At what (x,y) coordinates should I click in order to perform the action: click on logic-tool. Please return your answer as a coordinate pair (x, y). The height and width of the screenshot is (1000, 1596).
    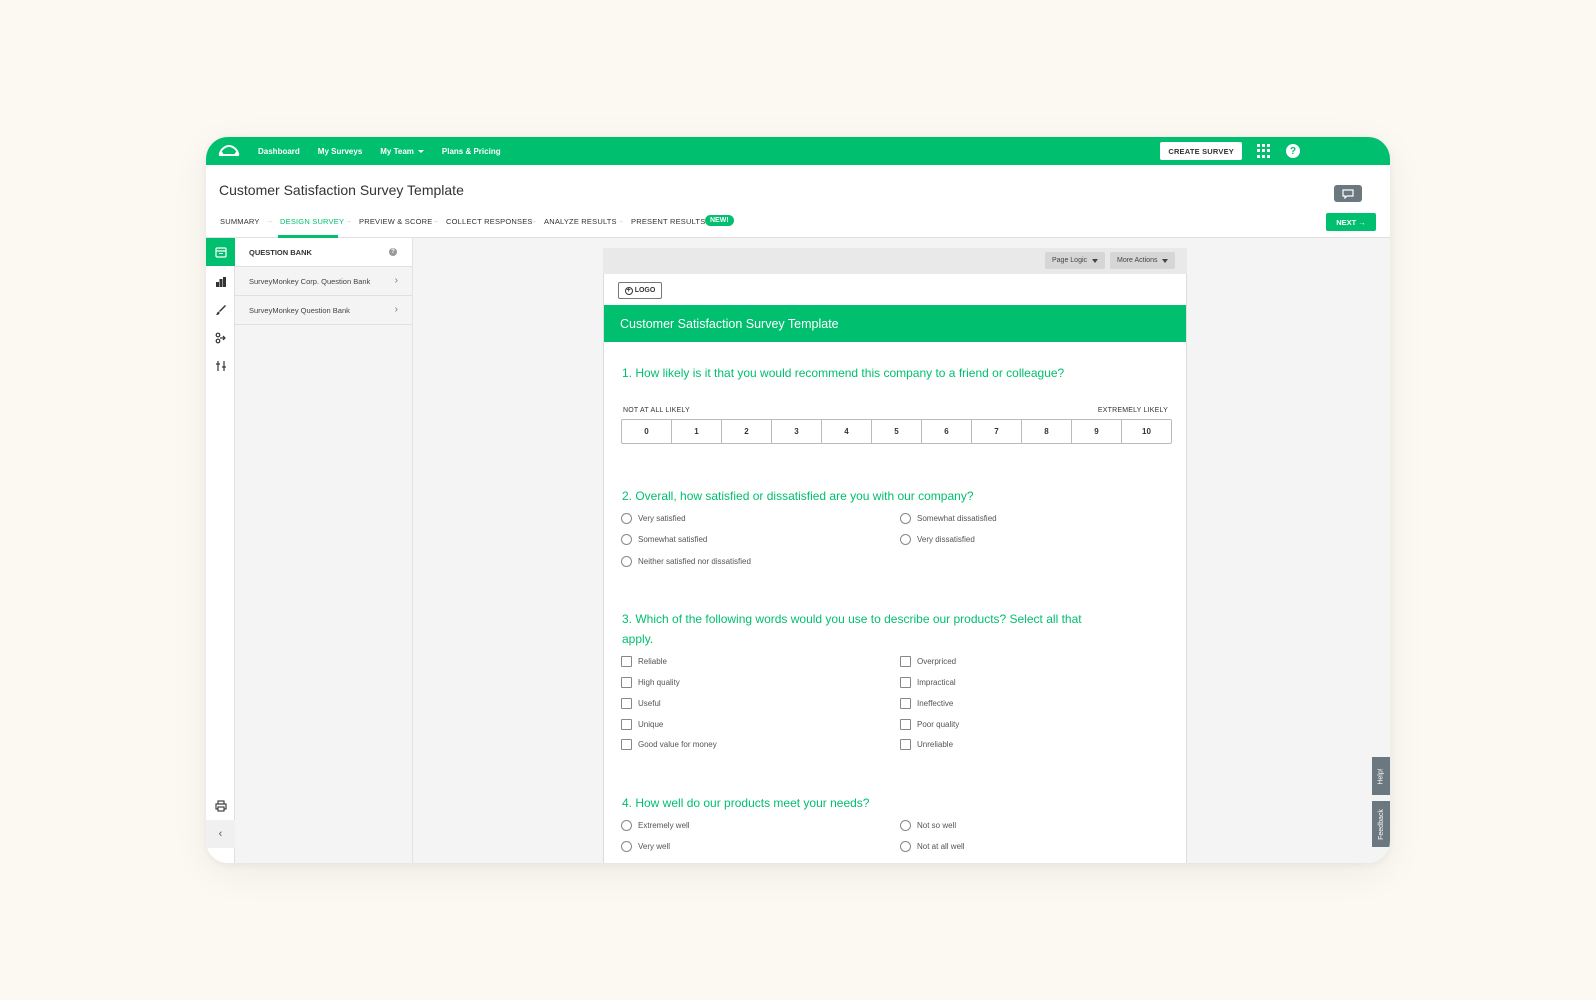
    Looking at the image, I should click on (220, 338).